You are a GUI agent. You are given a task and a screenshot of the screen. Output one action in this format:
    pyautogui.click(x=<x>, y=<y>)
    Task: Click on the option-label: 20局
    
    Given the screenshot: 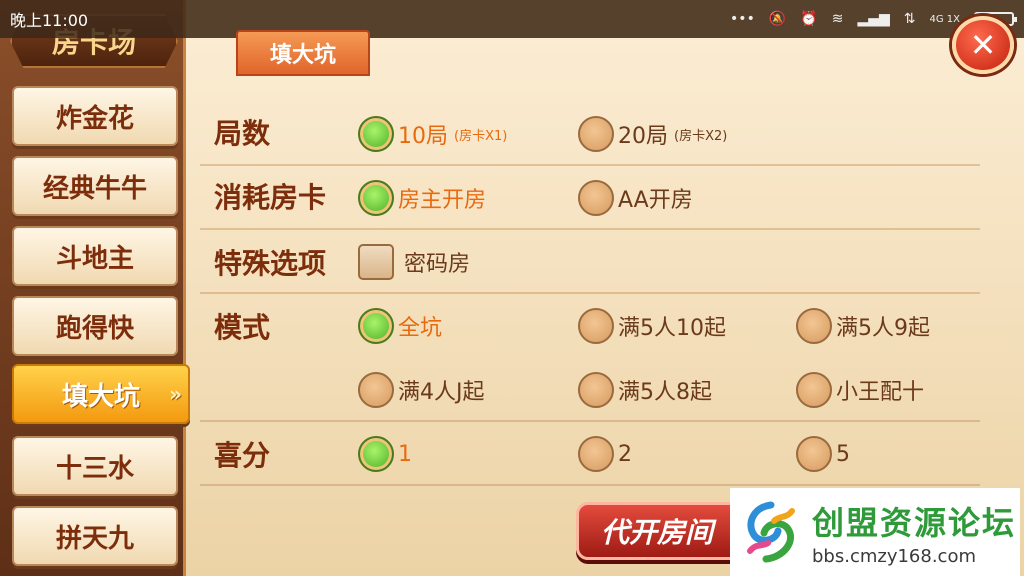 What is the action you would take?
    pyautogui.click(x=643, y=136)
    